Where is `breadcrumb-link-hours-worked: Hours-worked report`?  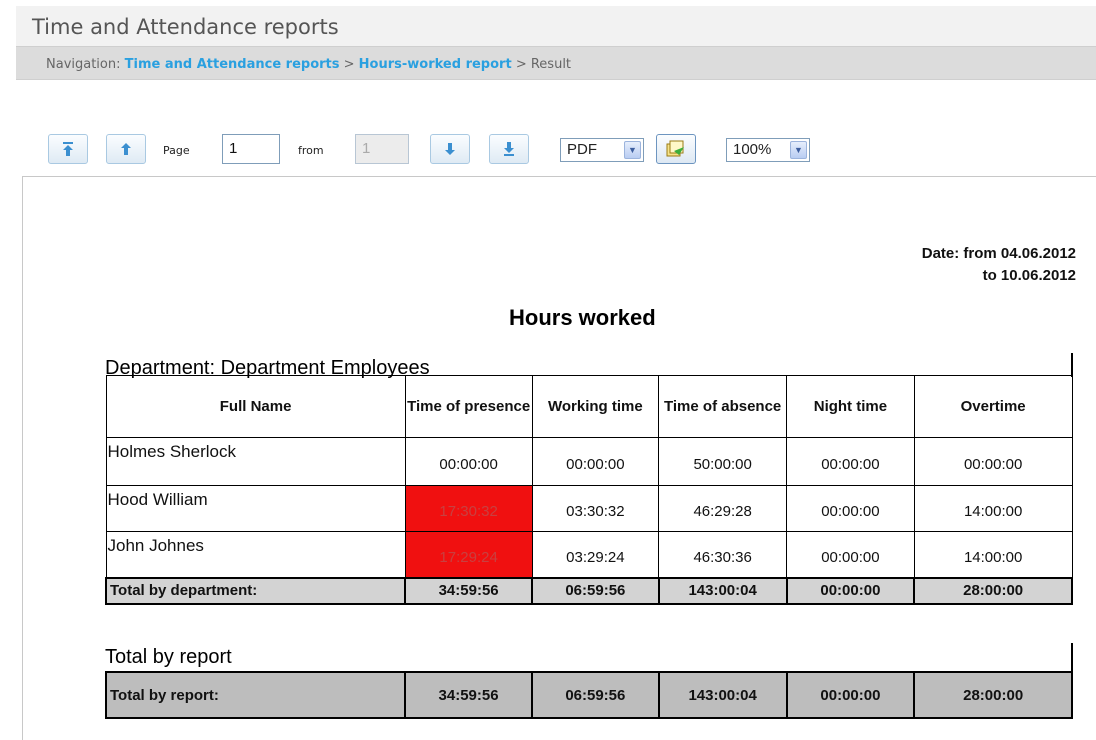 breadcrumb-link-hours-worked: Hours-worked report is located at coordinates (435, 64).